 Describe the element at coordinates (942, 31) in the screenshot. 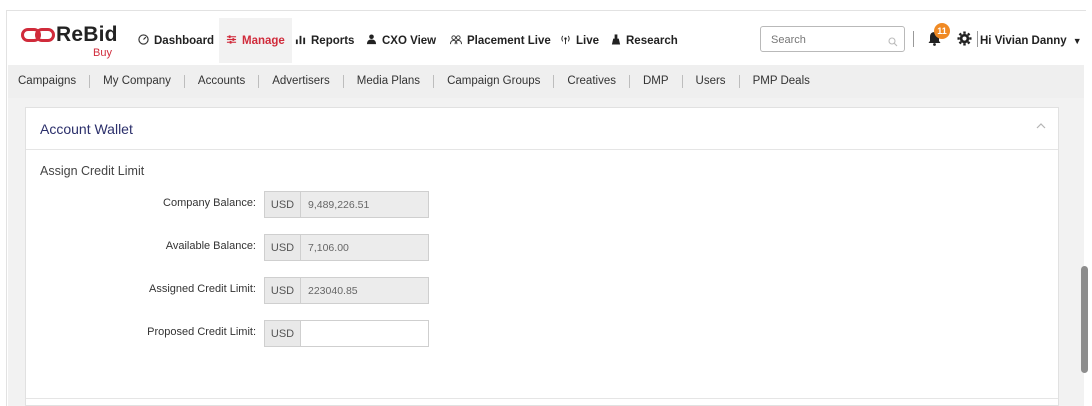

I see `notification-badge: 11` at that location.